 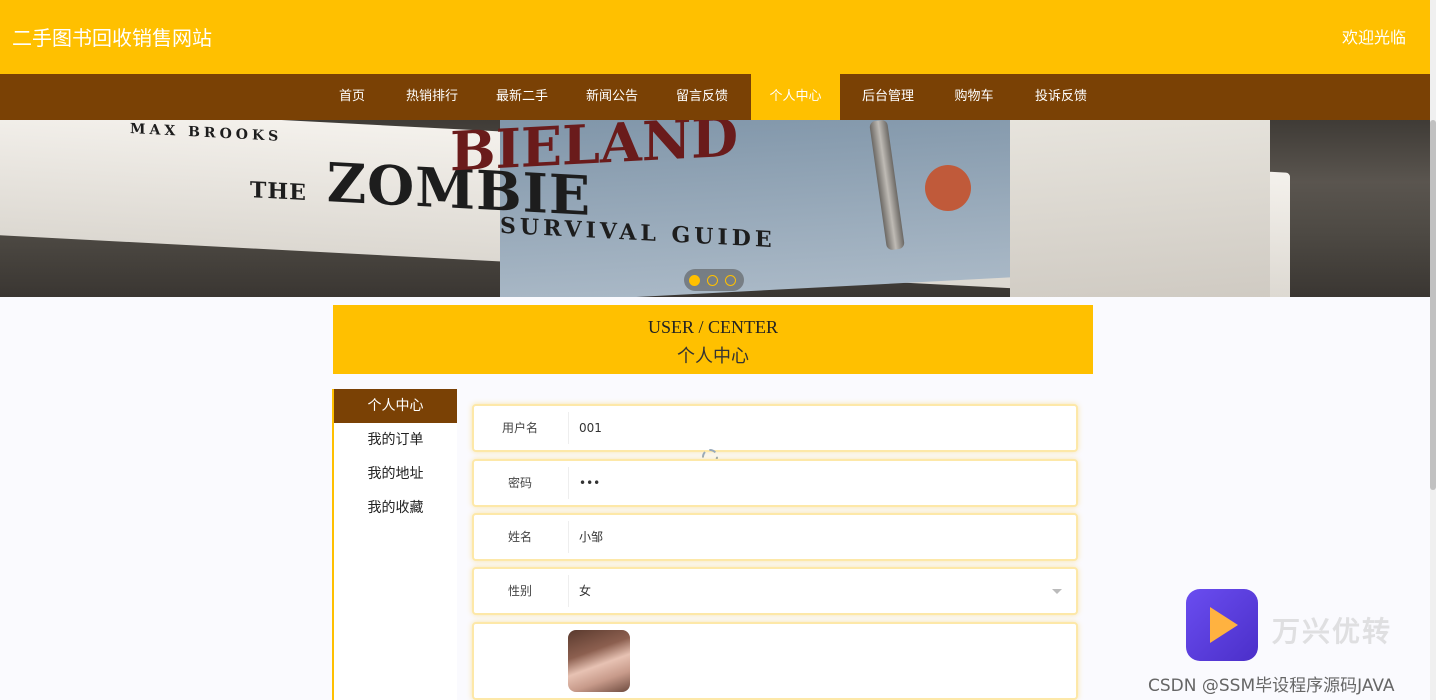 I want to click on sidebar-item-addresses: 我的地址, so click(x=395, y=474).